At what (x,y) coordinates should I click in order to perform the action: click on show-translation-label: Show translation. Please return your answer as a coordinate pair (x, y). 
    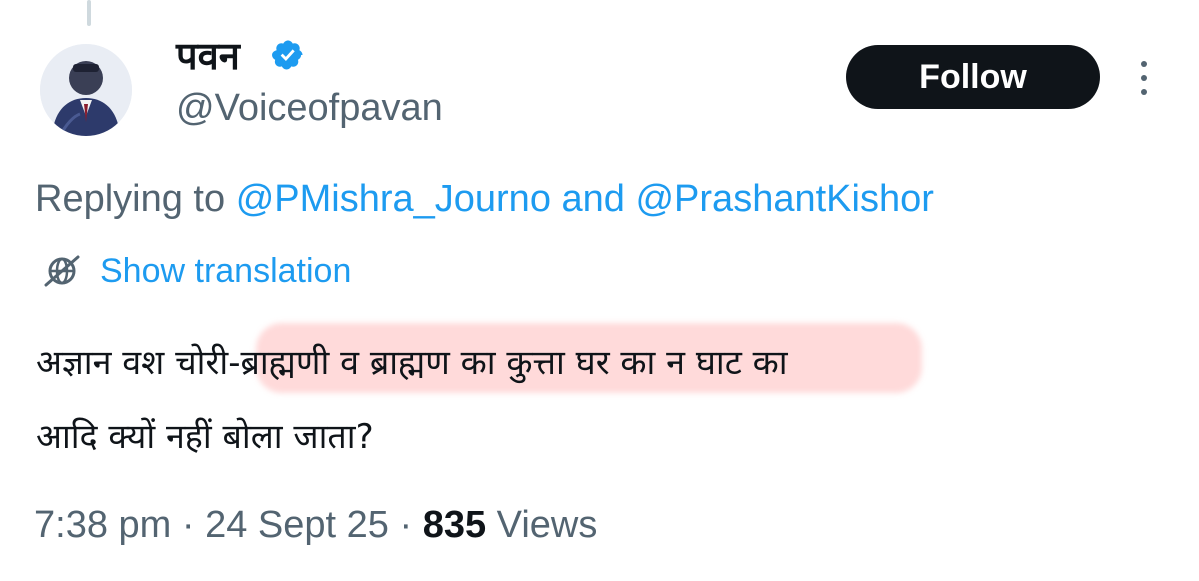
    Looking at the image, I should click on (226, 271).